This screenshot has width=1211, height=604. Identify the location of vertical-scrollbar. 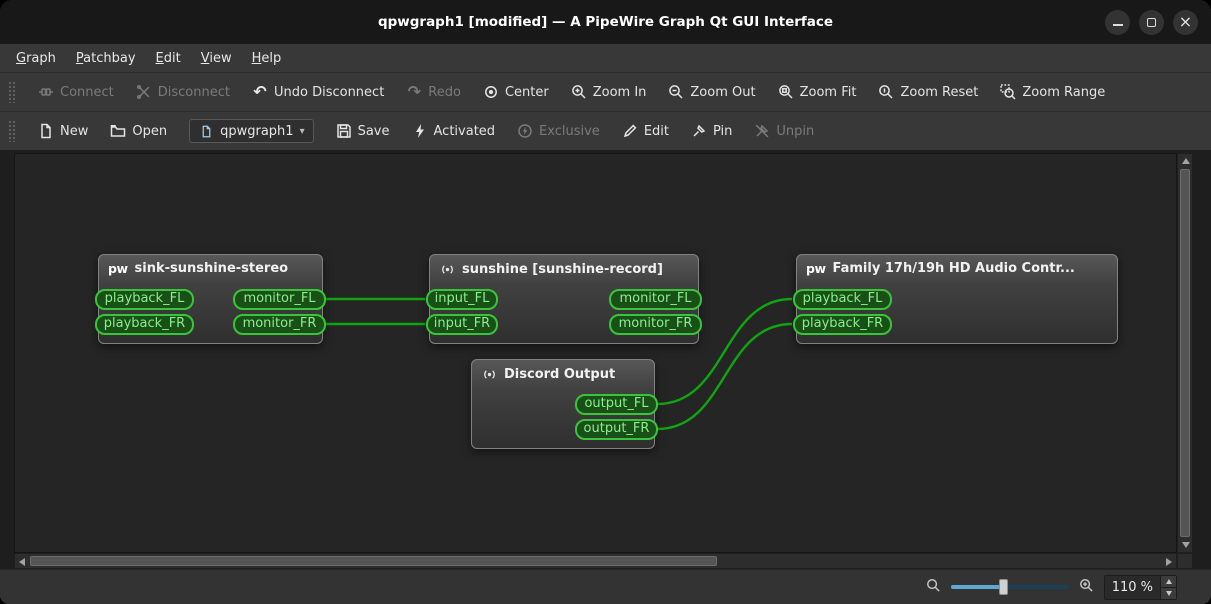
(1185, 353).